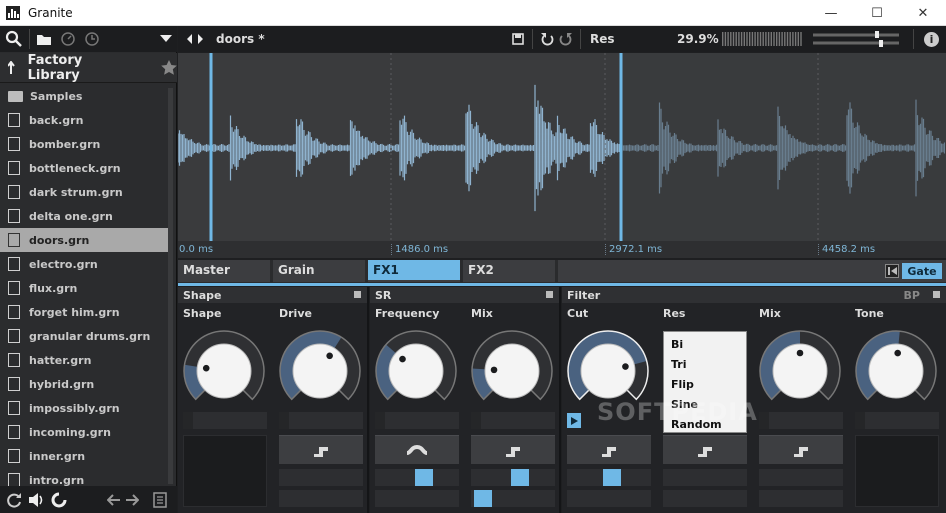  What do you see at coordinates (896, 371) in the screenshot?
I see `tone-knob` at bounding box center [896, 371].